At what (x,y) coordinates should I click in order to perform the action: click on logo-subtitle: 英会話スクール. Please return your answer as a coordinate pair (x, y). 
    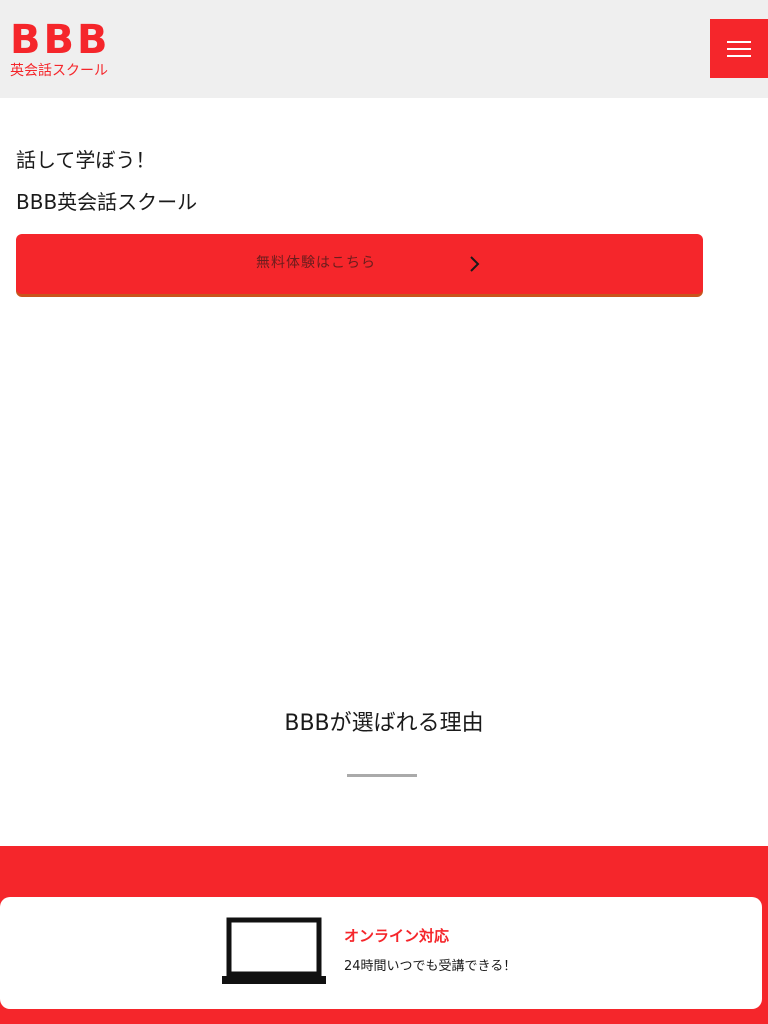
    Looking at the image, I should click on (59, 71).